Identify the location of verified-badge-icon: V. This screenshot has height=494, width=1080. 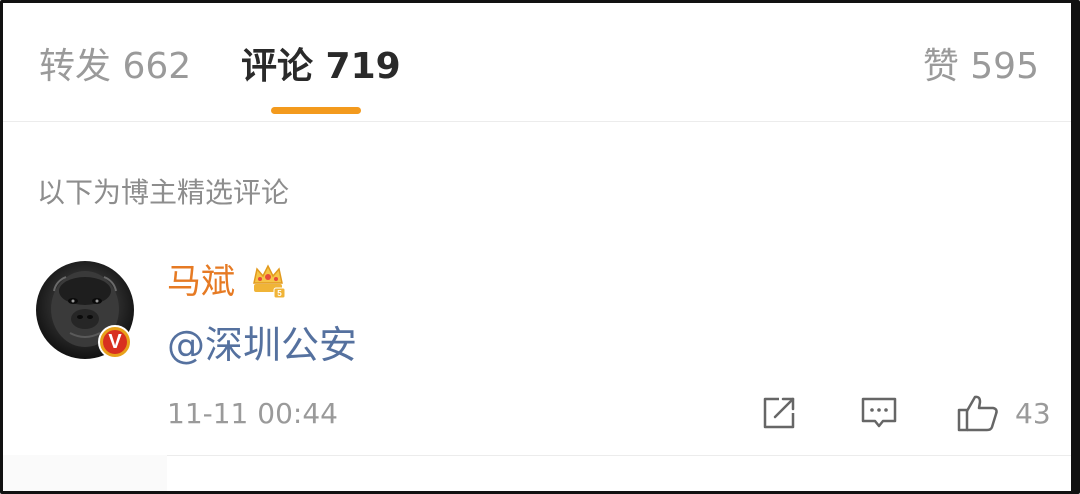
(115, 342).